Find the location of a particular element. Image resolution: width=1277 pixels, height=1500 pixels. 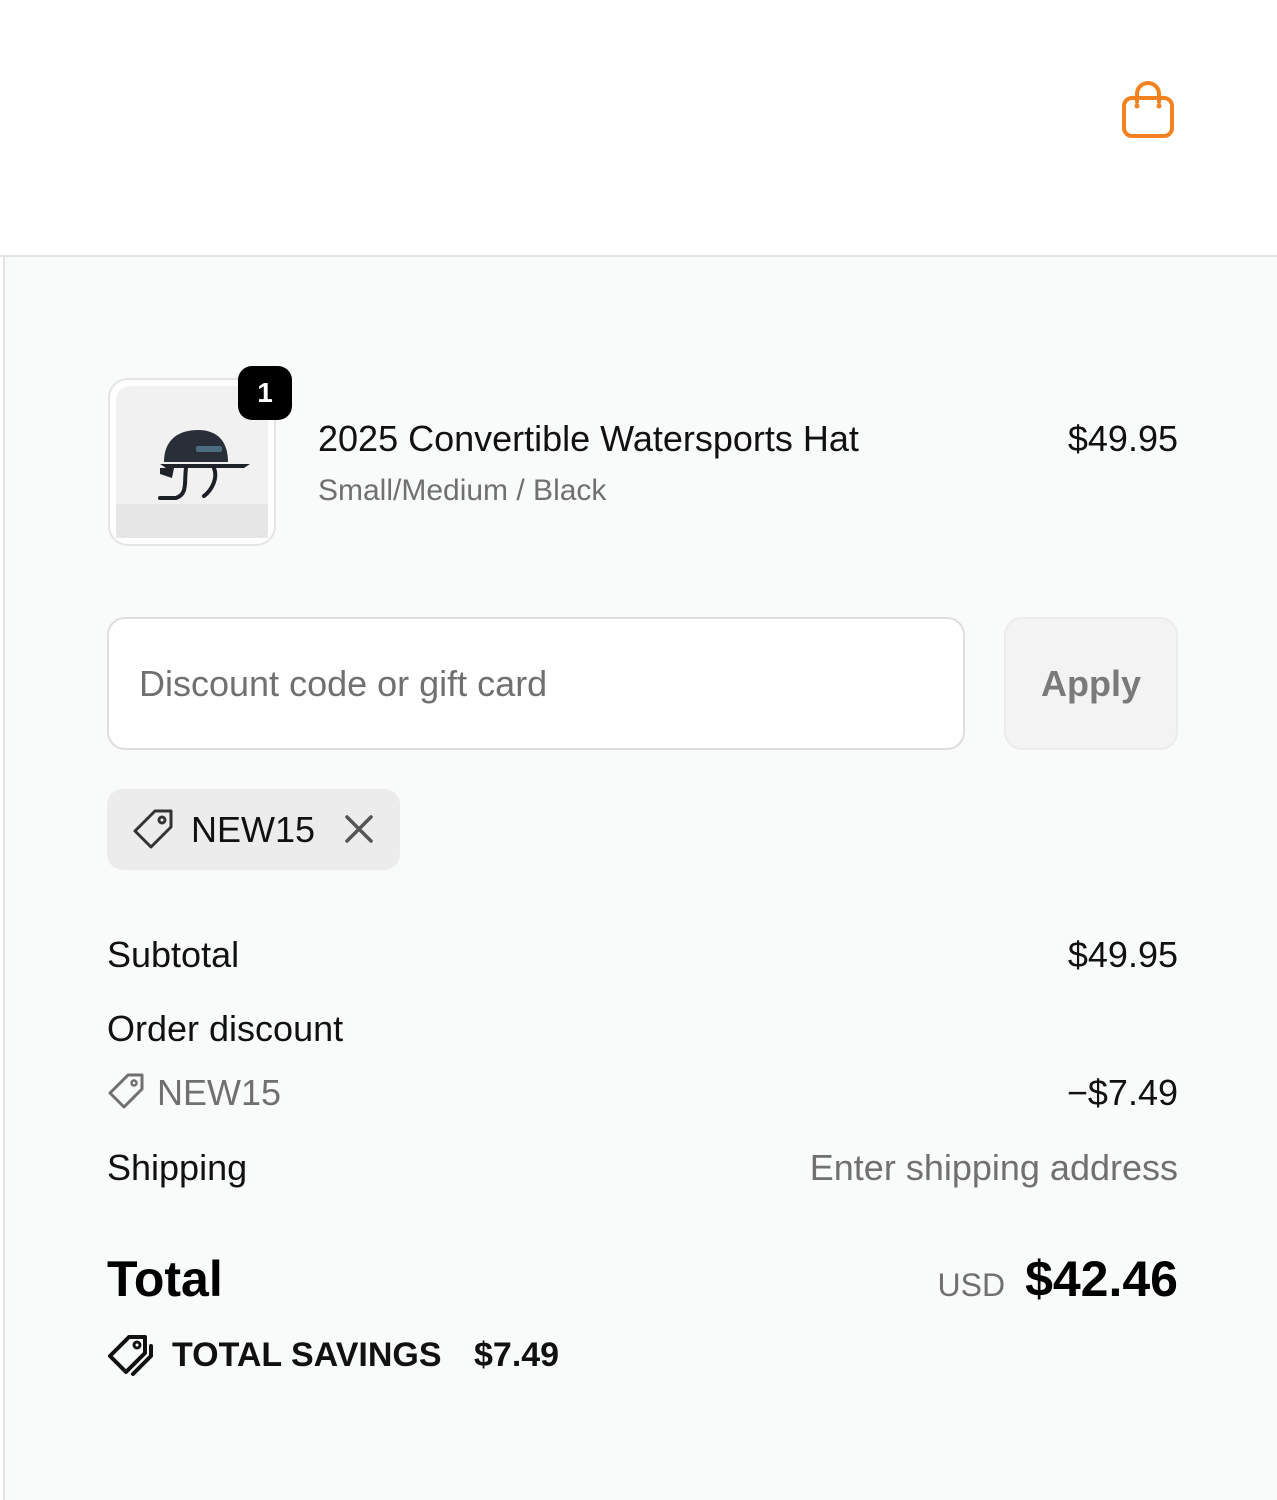

applied-code-label: NEW15 is located at coordinates (253, 829).